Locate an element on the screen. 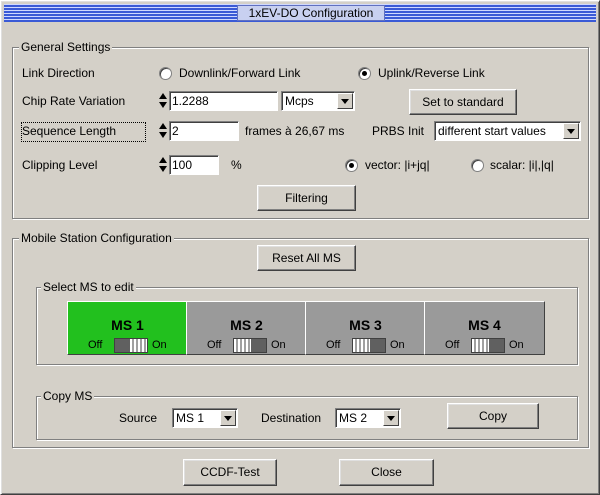  select-ms-legend: Select MS to edit is located at coordinates (88, 287).